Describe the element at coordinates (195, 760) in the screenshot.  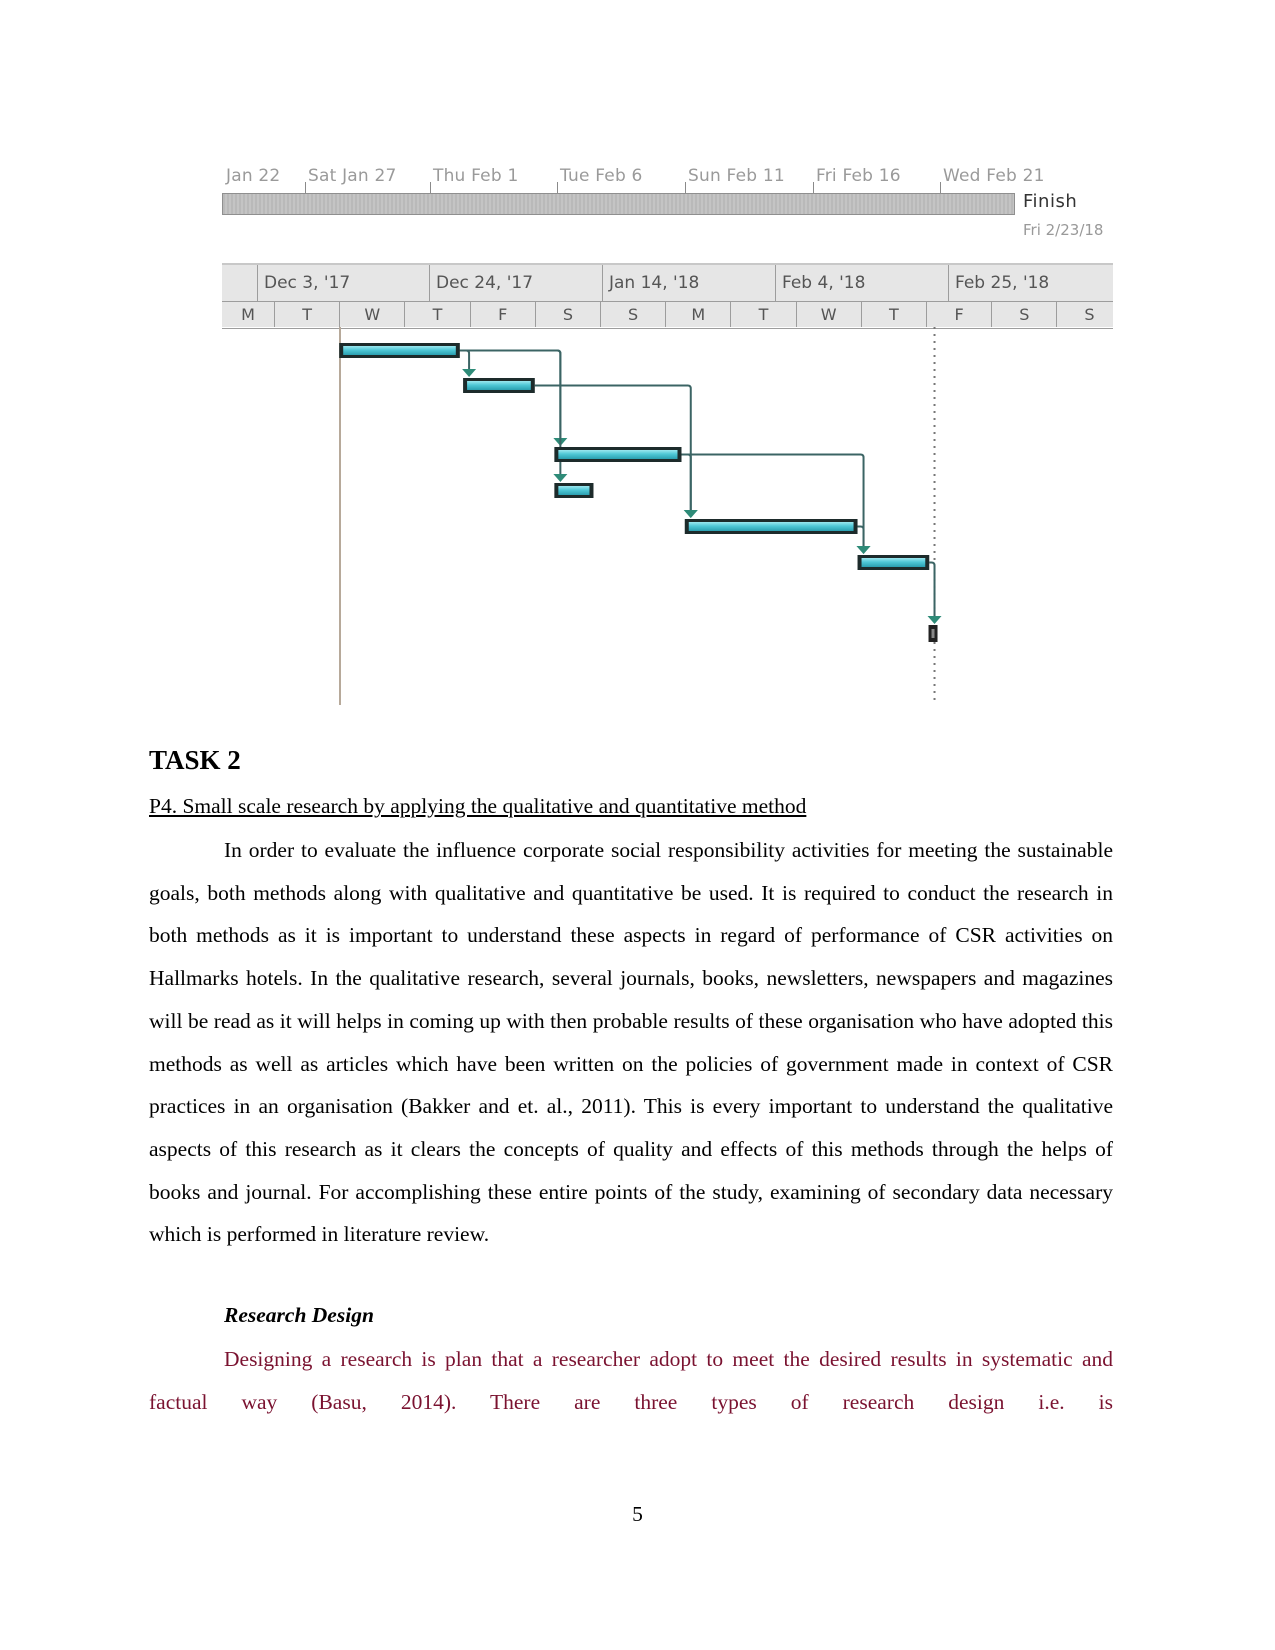
I see `task-heading: TASK 2` at that location.